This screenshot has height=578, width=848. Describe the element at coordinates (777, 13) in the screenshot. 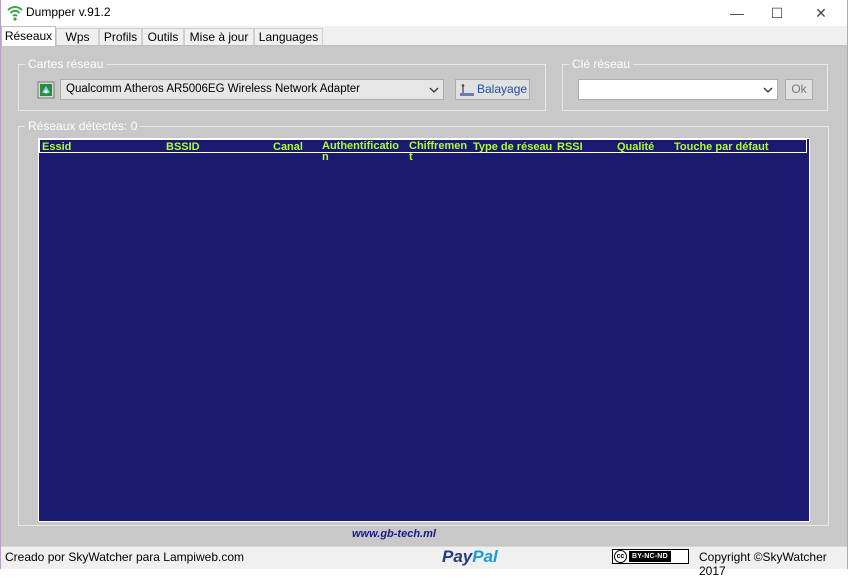

I see `maximize-button: ☐` at that location.